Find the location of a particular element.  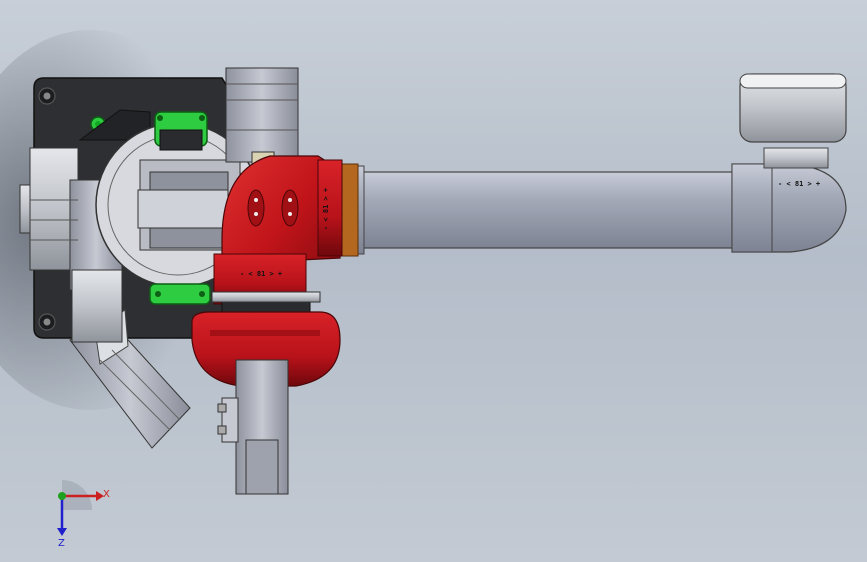

coordinate-triad: X Z is located at coordinates (83, 514).